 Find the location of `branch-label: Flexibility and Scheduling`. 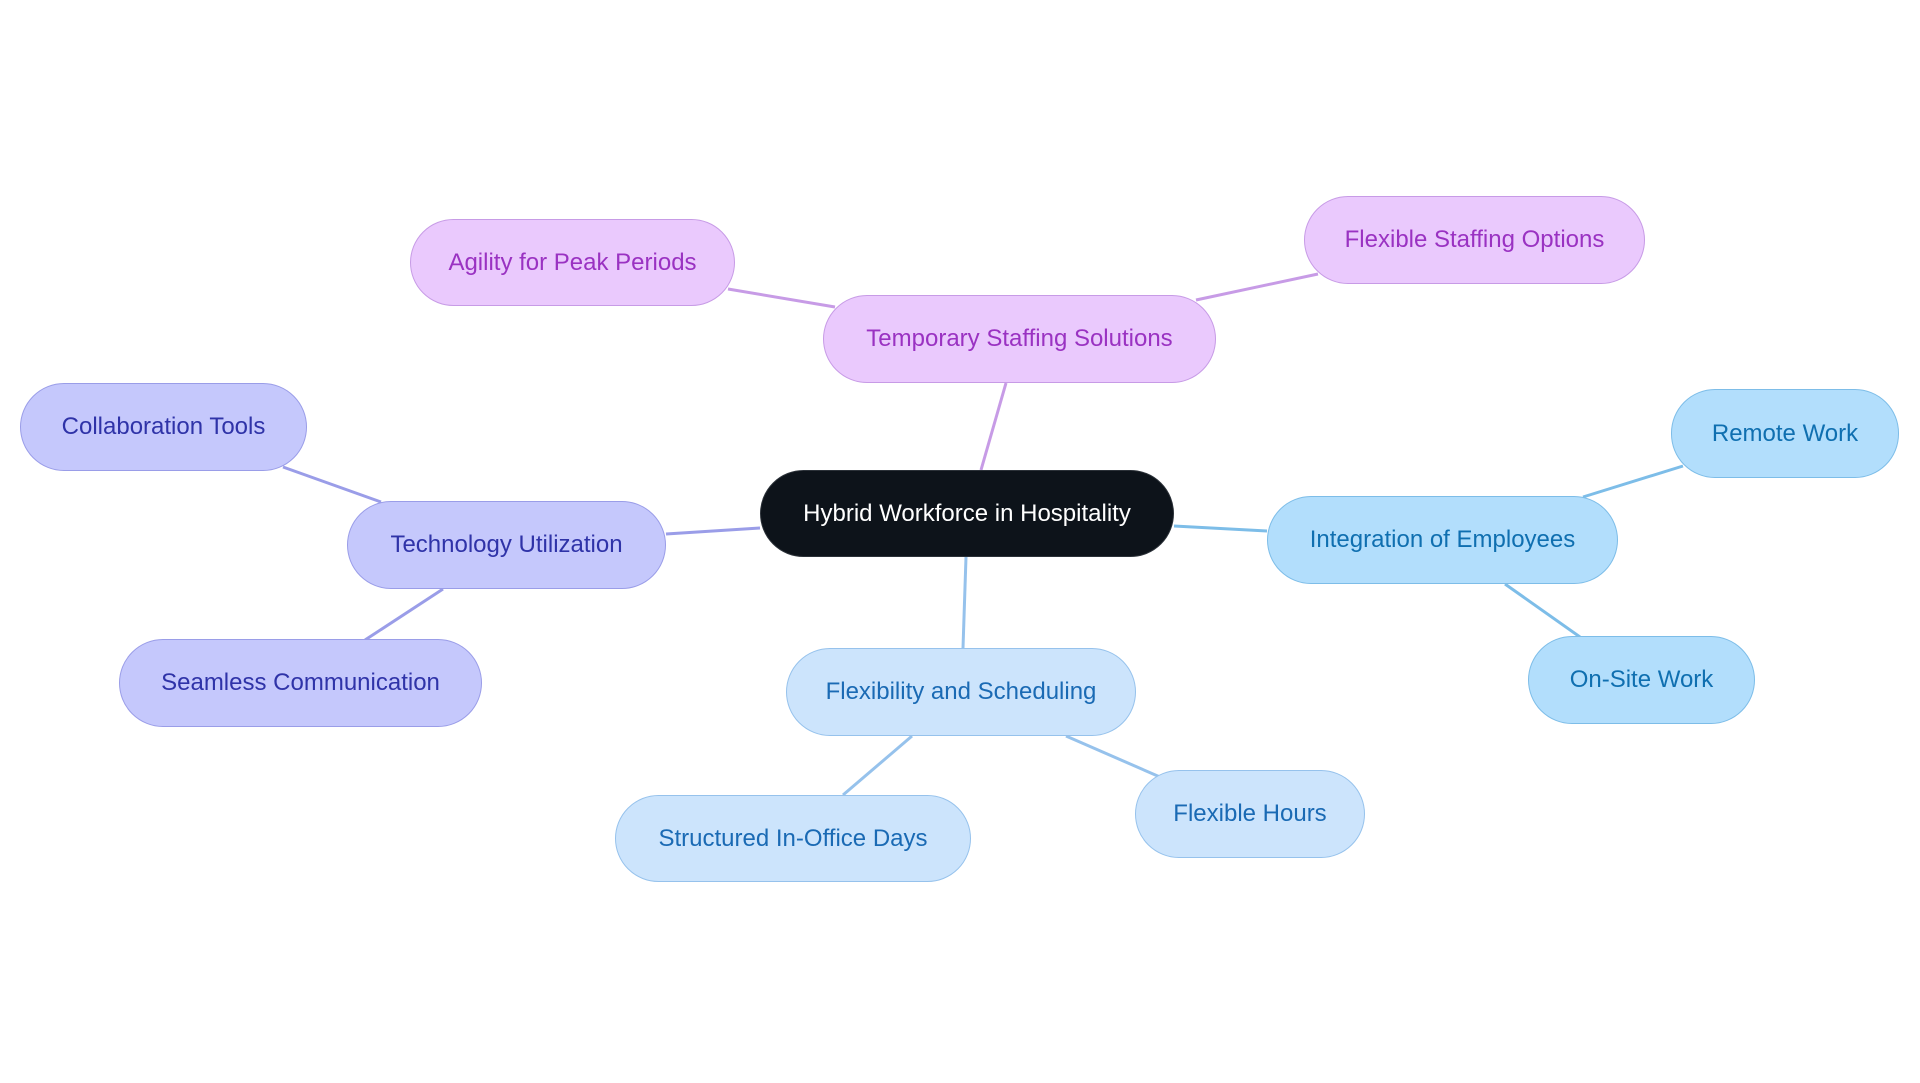

branch-label: Flexibility and Scheduling is located at coordinates (961, 691).